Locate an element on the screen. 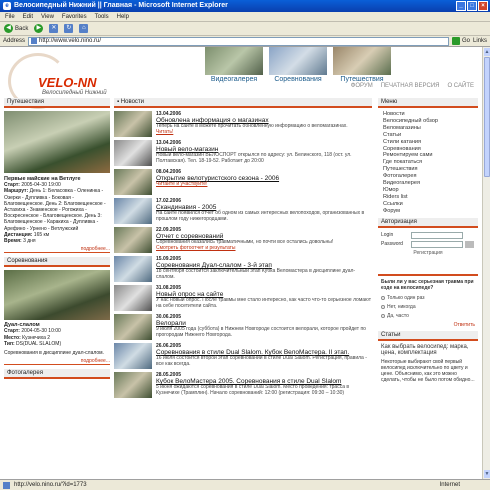 This screenshot has height=490, width=490. menu-help: Help is located at coordinates (123, 17).